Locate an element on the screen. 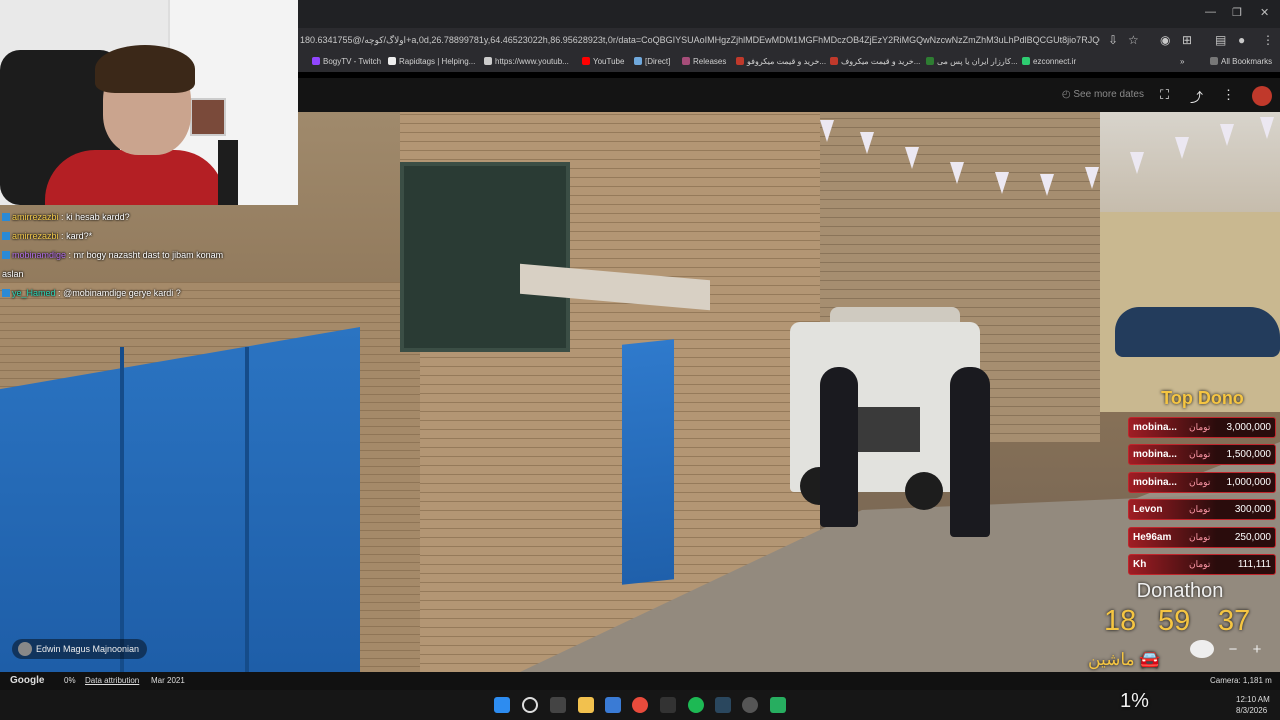  steam-icon is located at coordinates (723, 705).